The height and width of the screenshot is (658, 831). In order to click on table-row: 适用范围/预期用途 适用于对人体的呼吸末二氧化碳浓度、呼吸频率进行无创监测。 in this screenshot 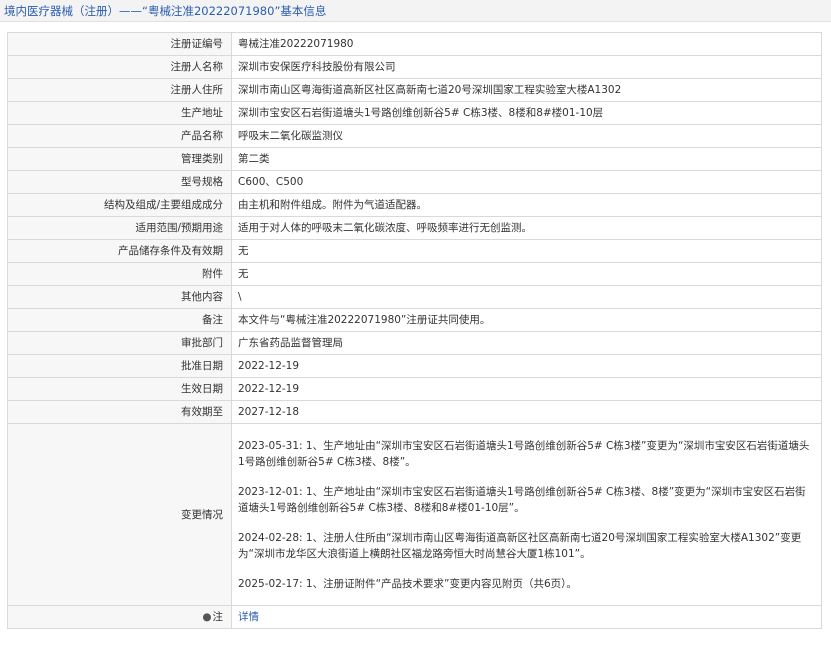, I will do `click(414, 228)`.